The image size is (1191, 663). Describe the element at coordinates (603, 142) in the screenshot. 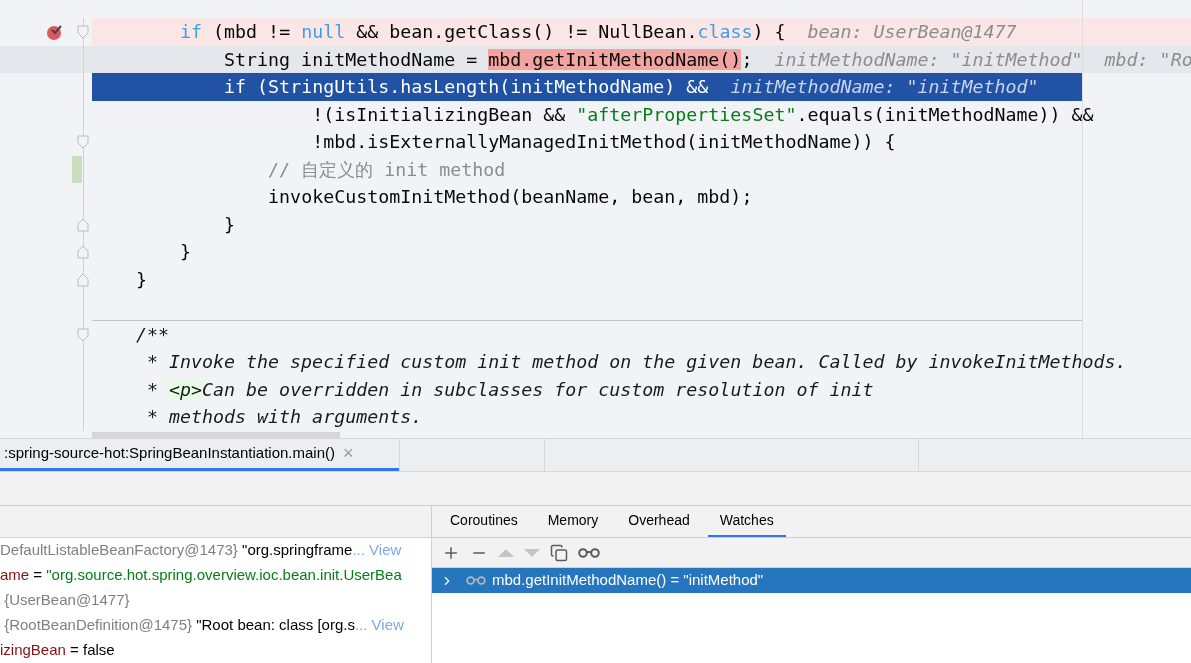

I see `code-line: !mbd.isExternallyManagedInitMethod(initMethodName)) {` at that location.